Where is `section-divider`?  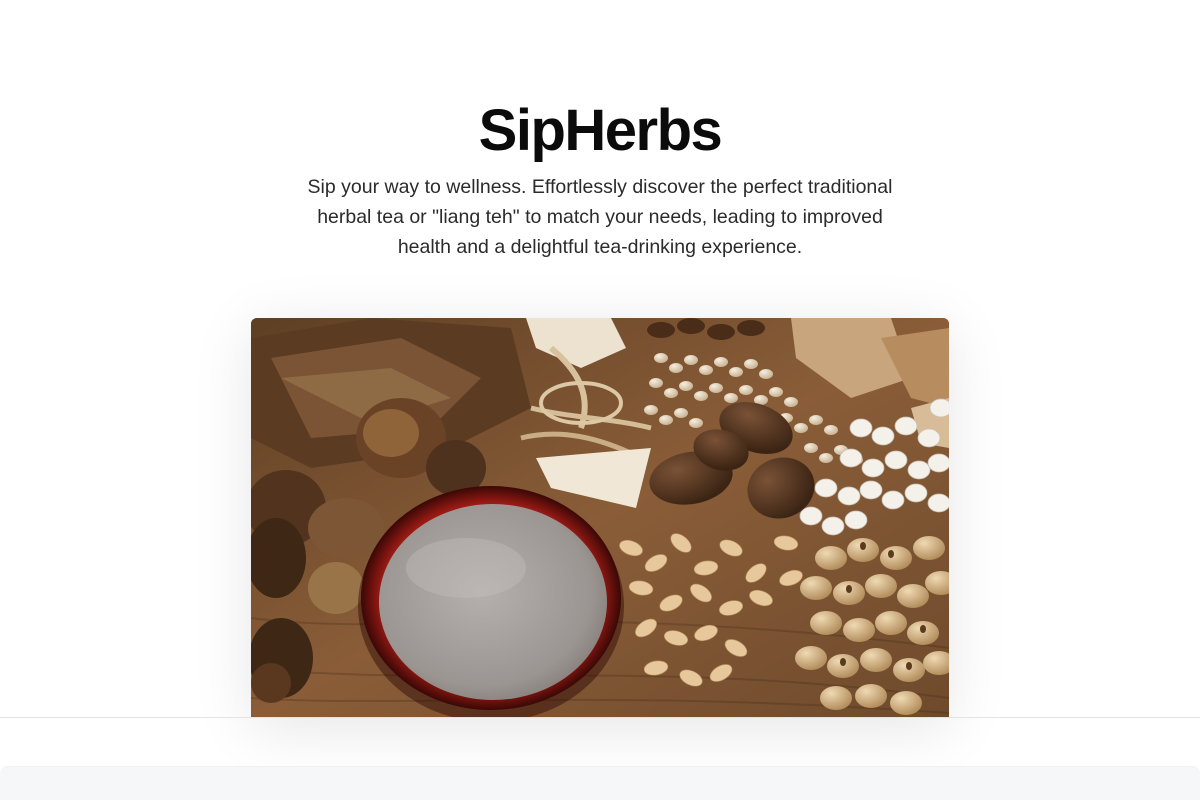
section-divider is located at coordinates (600, 717).